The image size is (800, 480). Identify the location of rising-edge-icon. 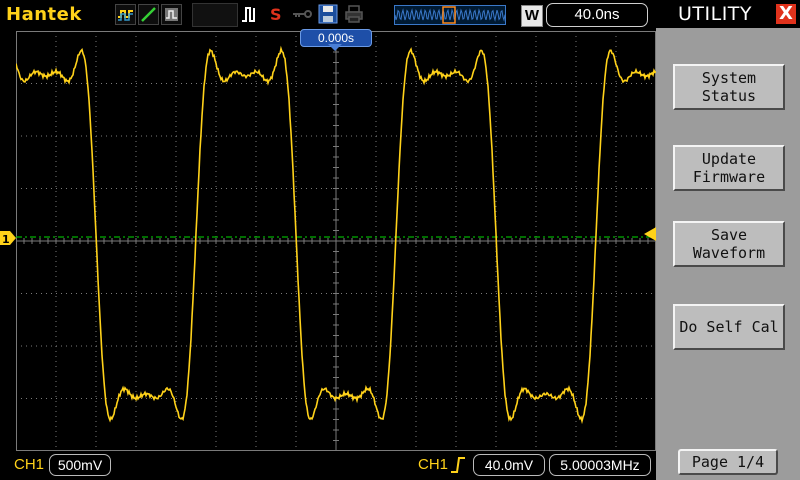
(458, 465).